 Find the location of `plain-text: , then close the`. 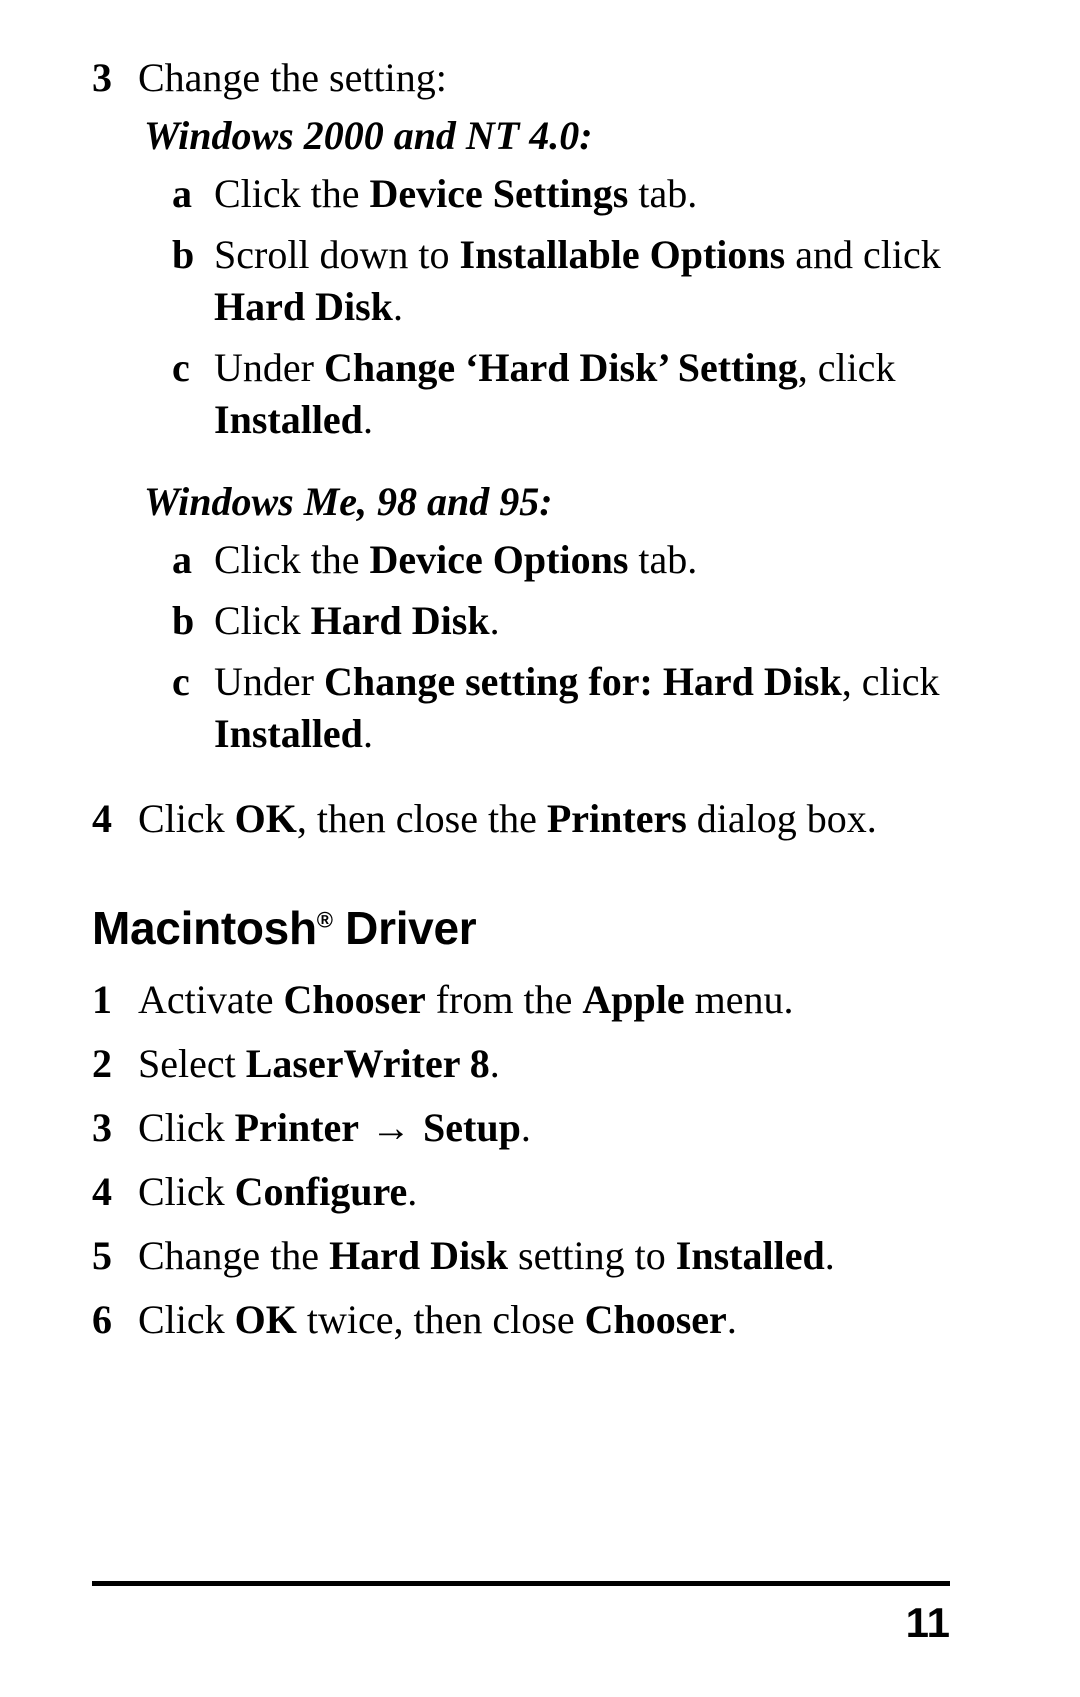

plain-text: , then close the is located at coordinates (421, 818).